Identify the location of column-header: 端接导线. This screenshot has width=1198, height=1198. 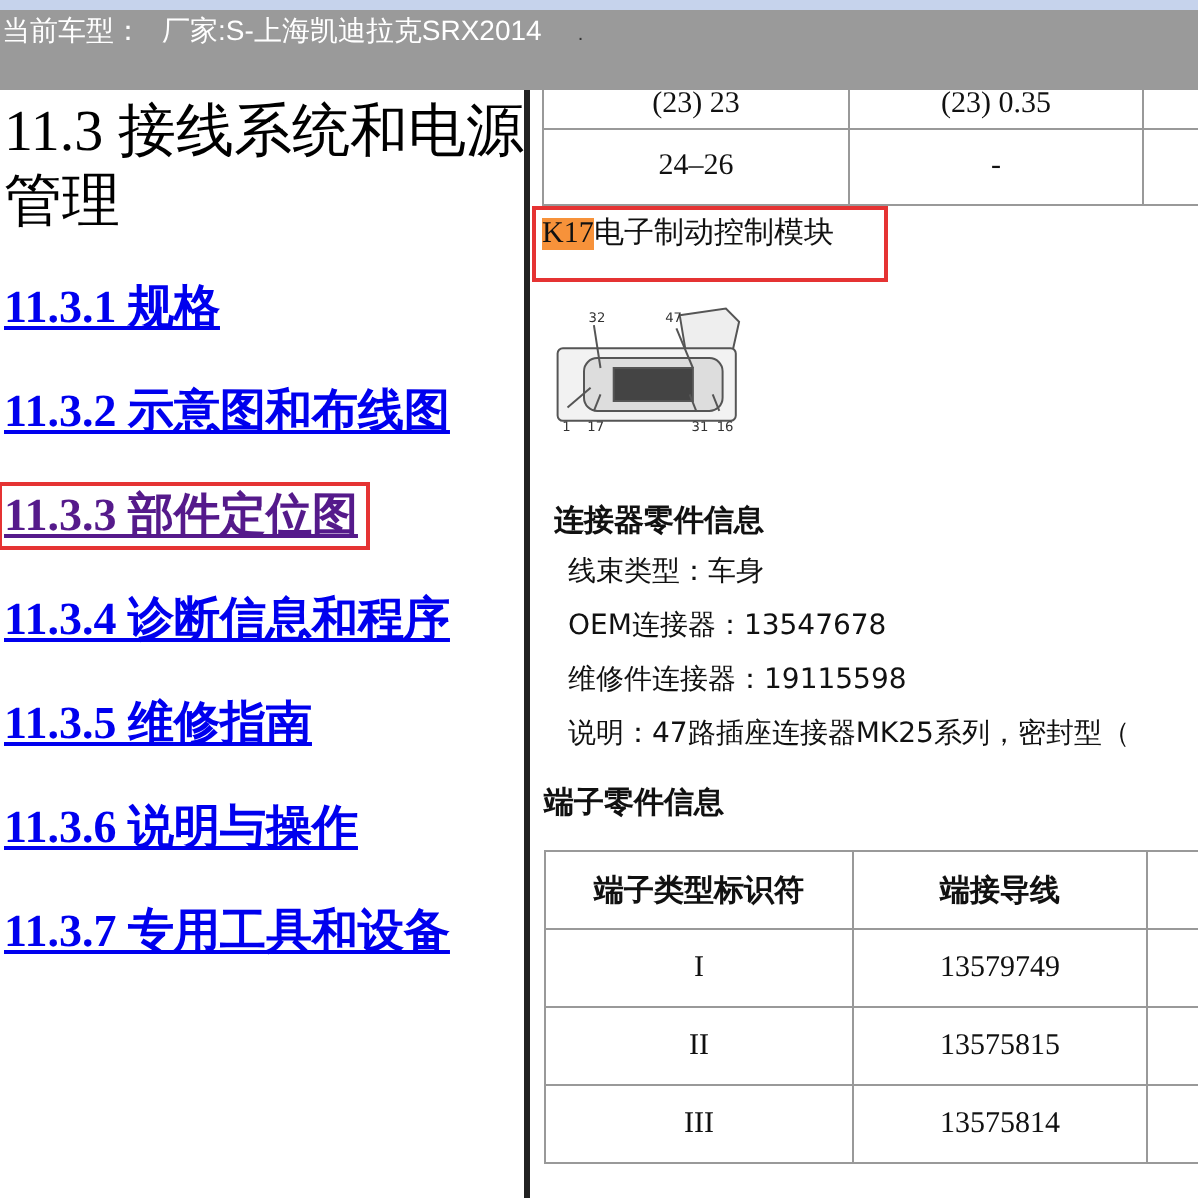
(1000, 890).